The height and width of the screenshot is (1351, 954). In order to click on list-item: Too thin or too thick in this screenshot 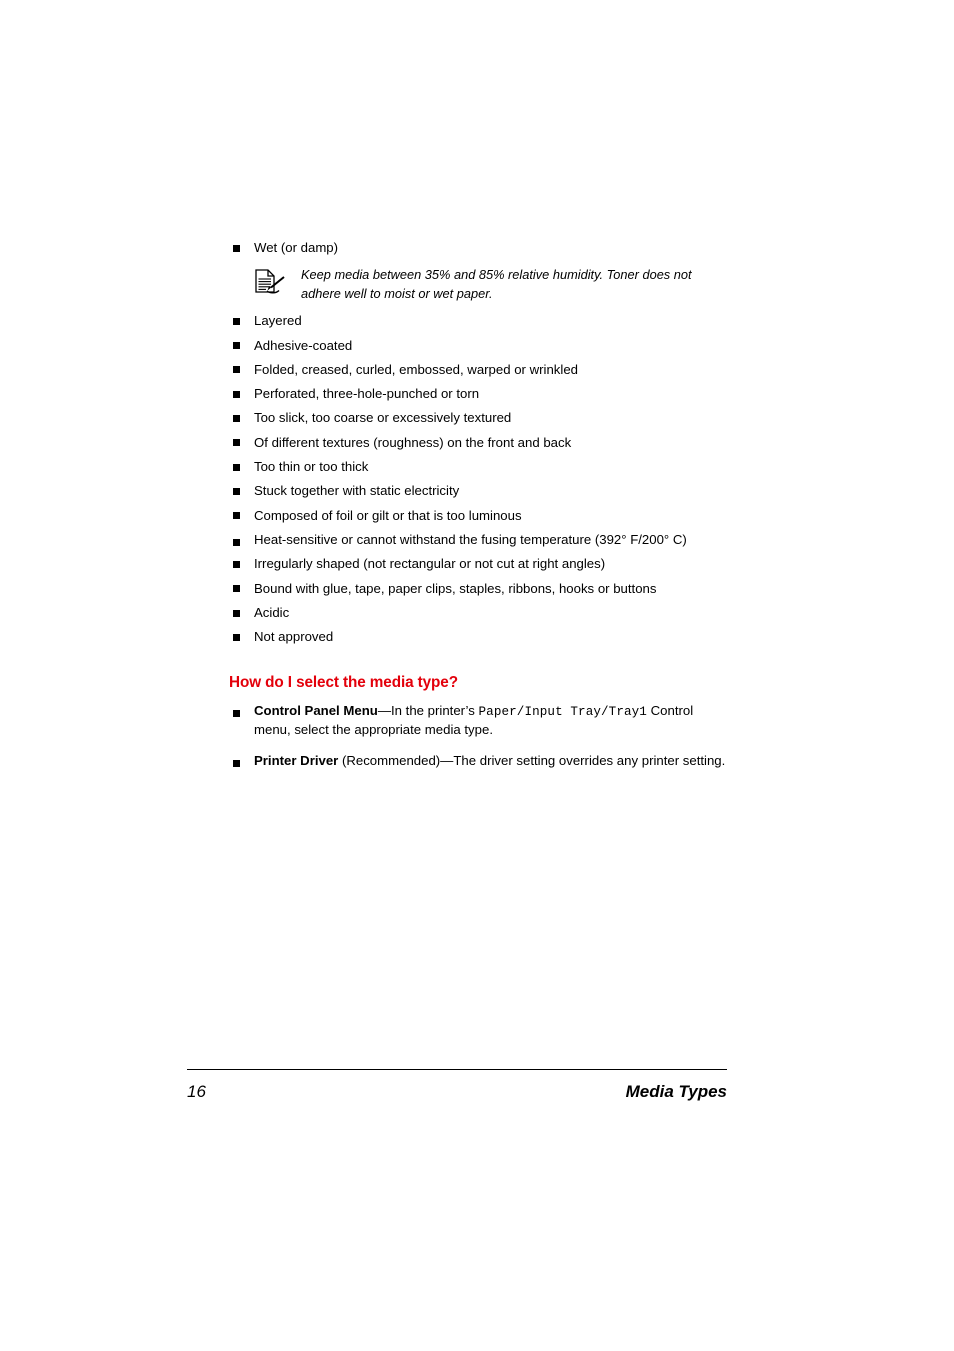, I will do `click(478, 467)`.